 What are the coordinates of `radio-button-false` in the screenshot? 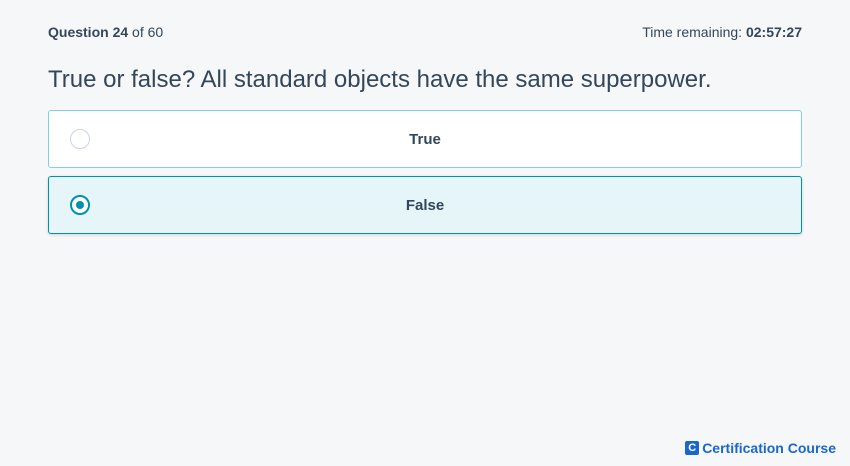 It's located at (80, 205).